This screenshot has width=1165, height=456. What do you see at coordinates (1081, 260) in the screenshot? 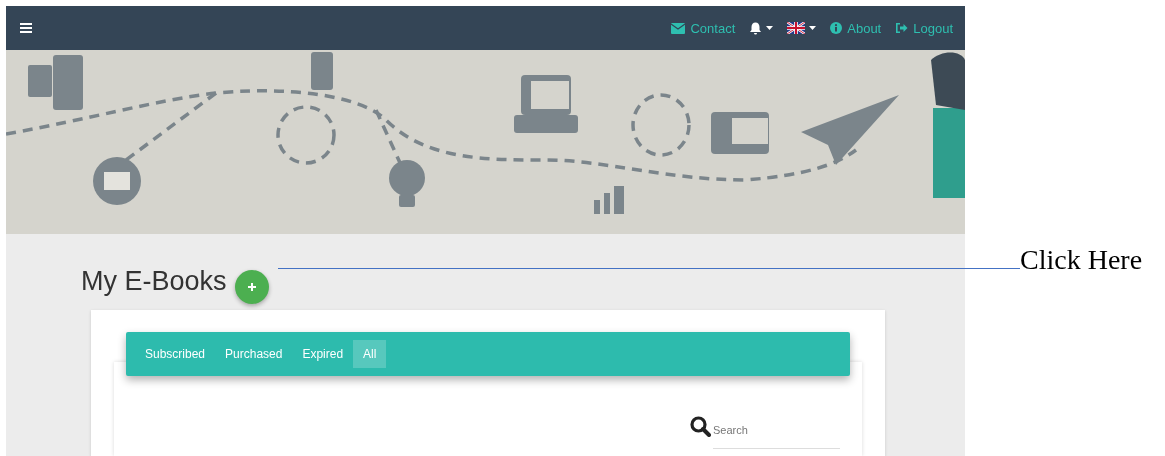
I see `annotation-label: Click Here` at bounding box center [1081, 260].